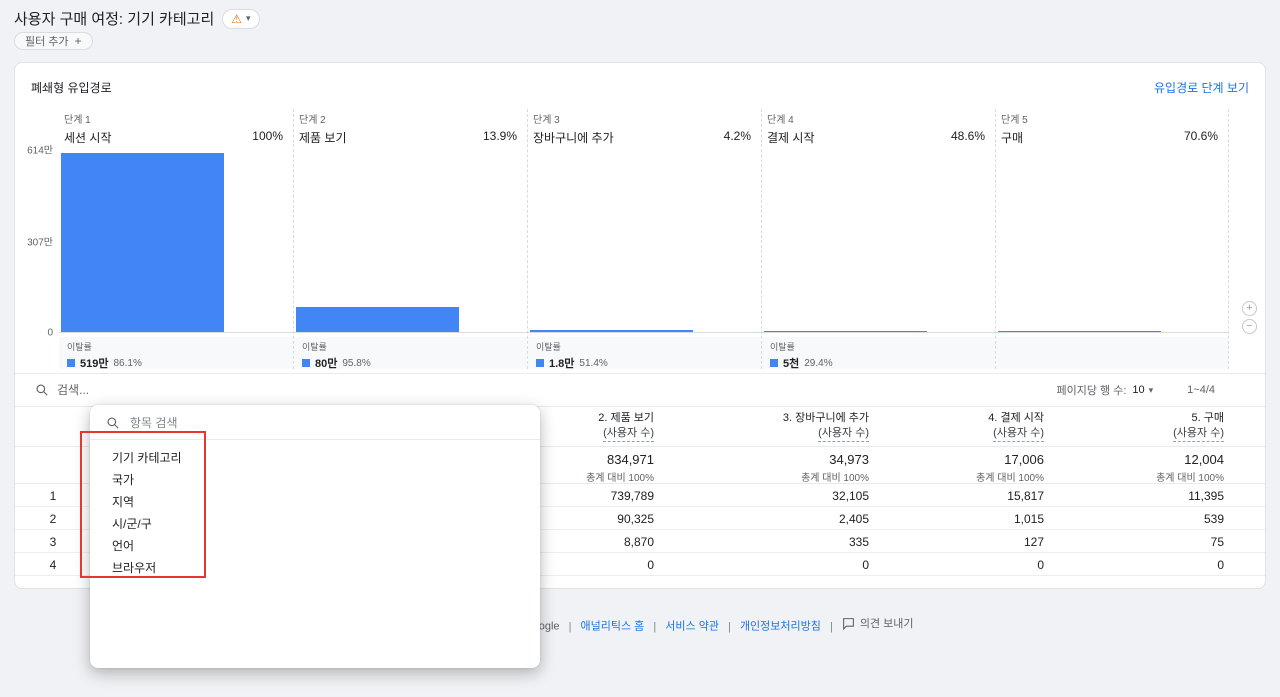 The width and height of the screenshot is (1280, 697). I want to click on step-header: 단계 1 세션 시작 100%, so click(176, 128).